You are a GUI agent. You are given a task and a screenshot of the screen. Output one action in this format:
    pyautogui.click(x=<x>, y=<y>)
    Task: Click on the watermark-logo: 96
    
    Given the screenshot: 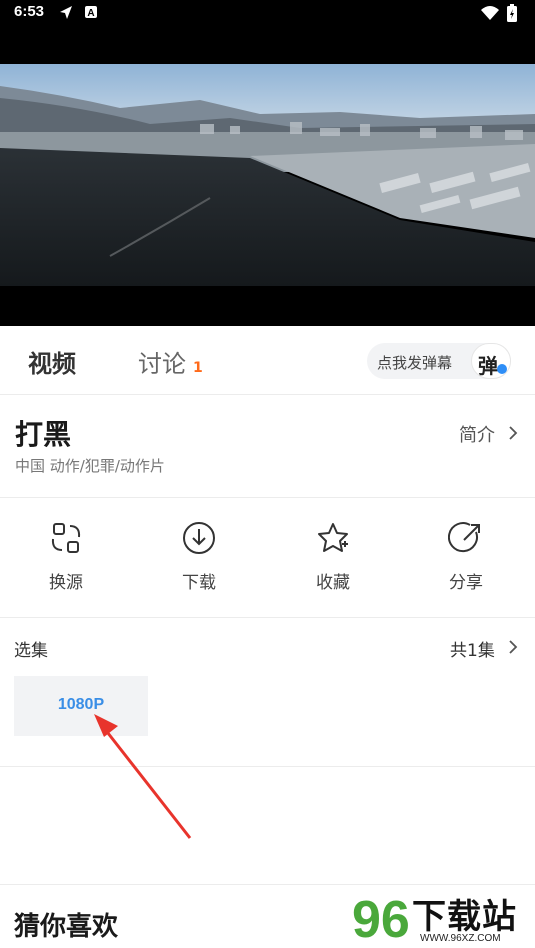 What is the action you would take?
    pyautogui.click(x=381, y=919)
    